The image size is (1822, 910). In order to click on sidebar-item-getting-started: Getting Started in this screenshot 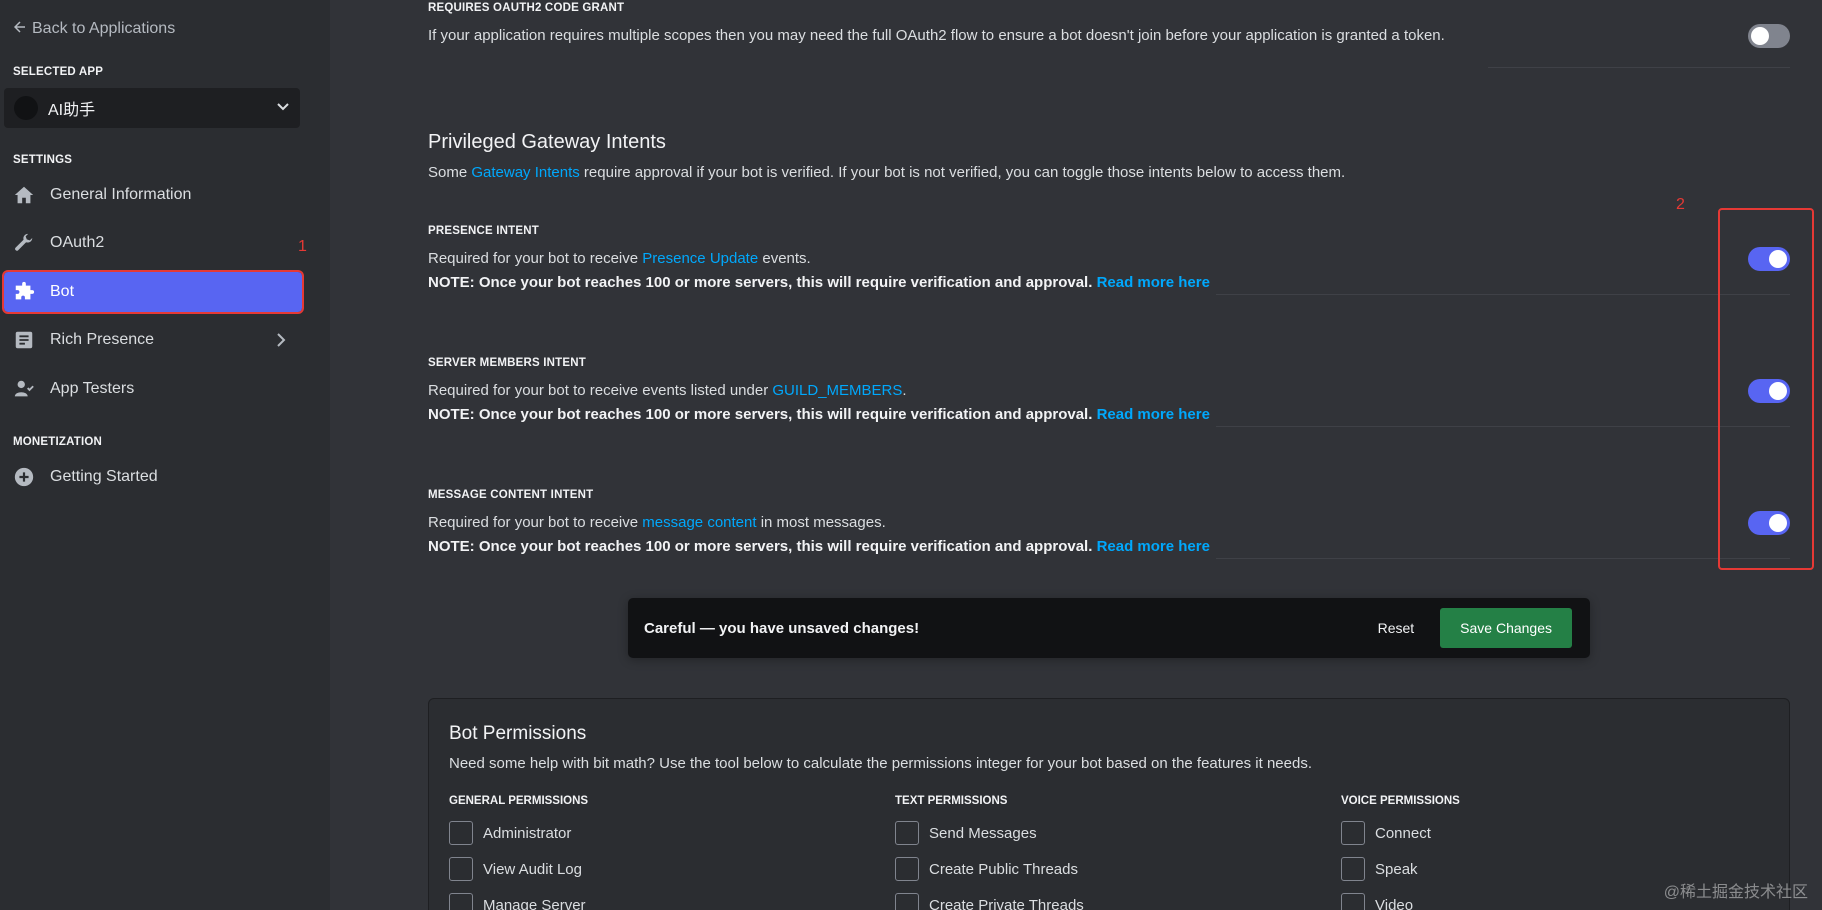, I will do `click(153, 477)`.